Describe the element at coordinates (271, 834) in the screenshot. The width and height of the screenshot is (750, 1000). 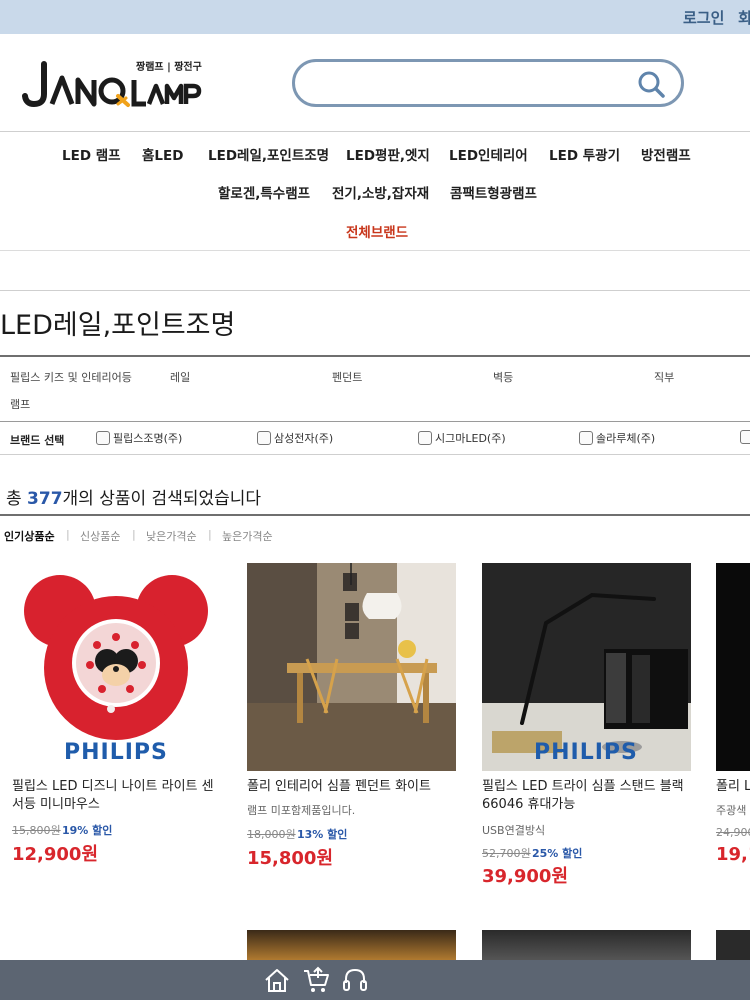
I see `original-price: 18,000원` at that location.